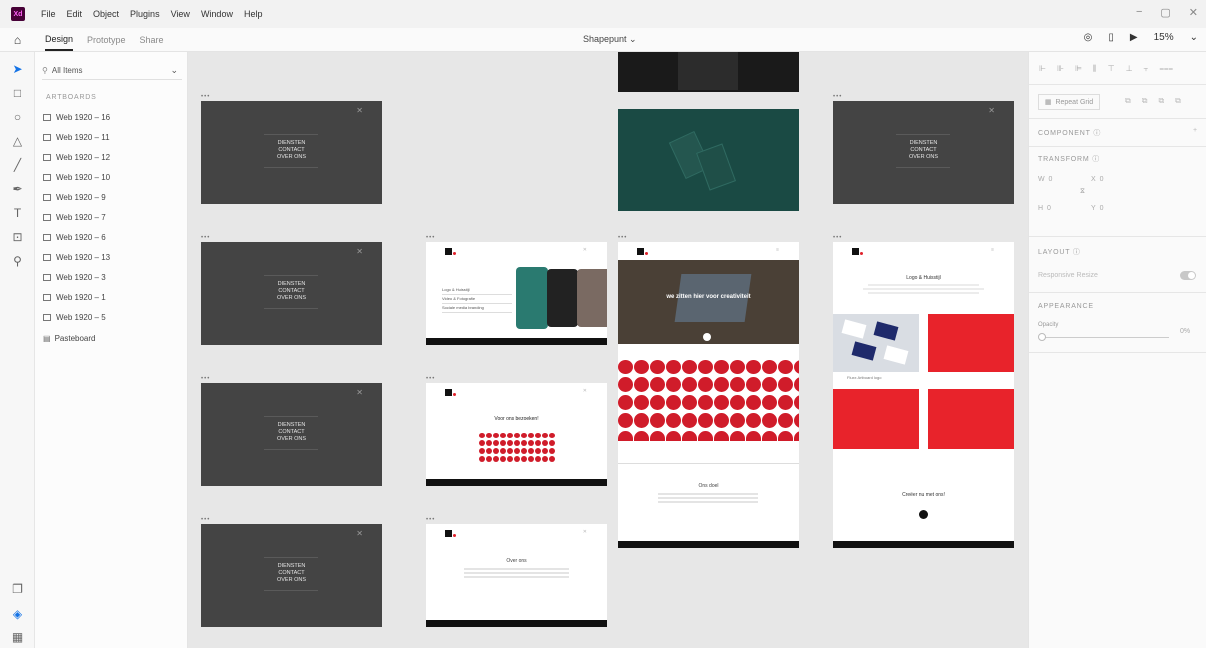 This screenshot has width=1206, height=648. I want to click on x-field: X 0, so click(1097, 179).